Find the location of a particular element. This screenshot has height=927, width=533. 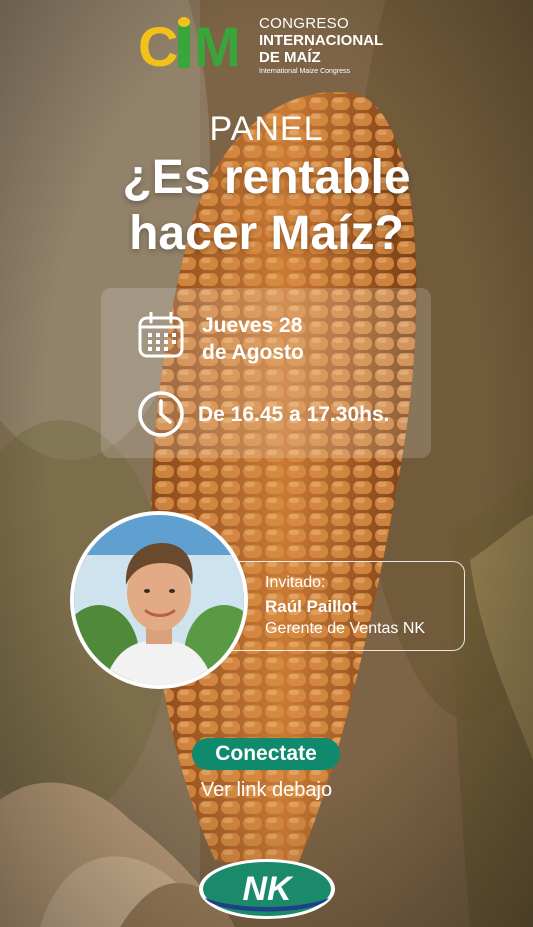

nk-logo-text: NK is located at coordinates (268, 889).